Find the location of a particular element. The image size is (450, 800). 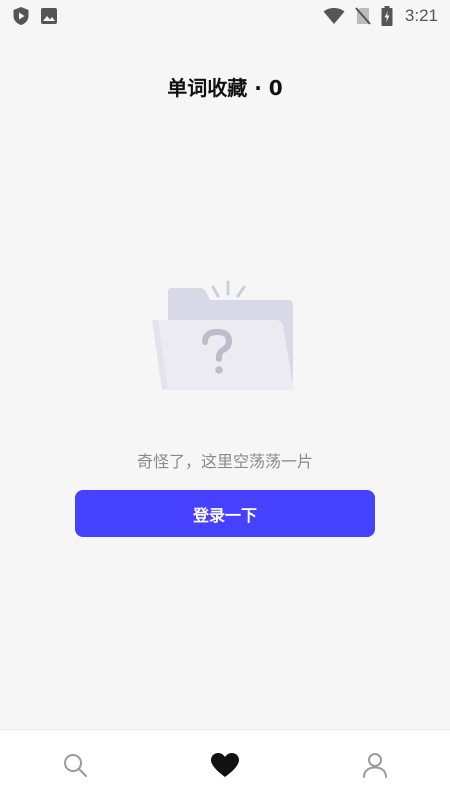

no-sim-icon is located at coordinates (363, 16).